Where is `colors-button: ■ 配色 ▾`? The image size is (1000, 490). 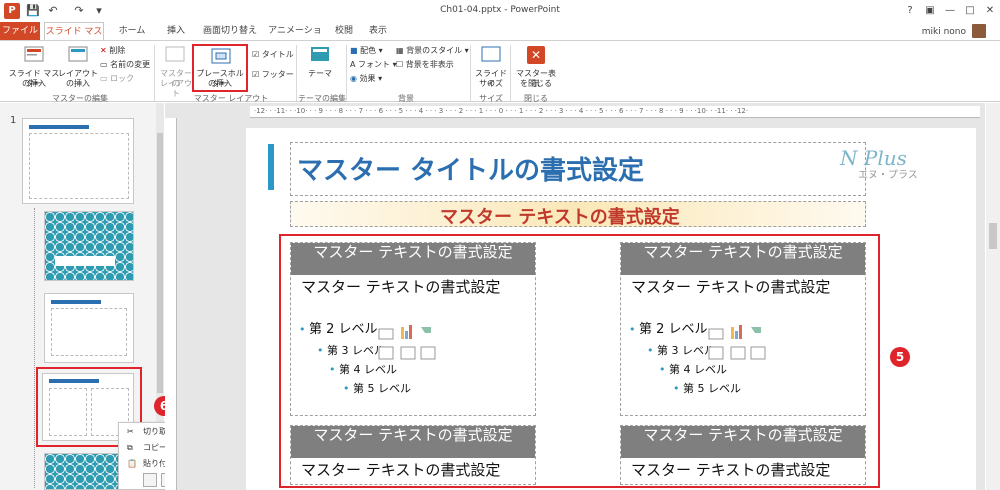 colors-button: ■ 配色 ▾ is located at coordinates (366, 51).